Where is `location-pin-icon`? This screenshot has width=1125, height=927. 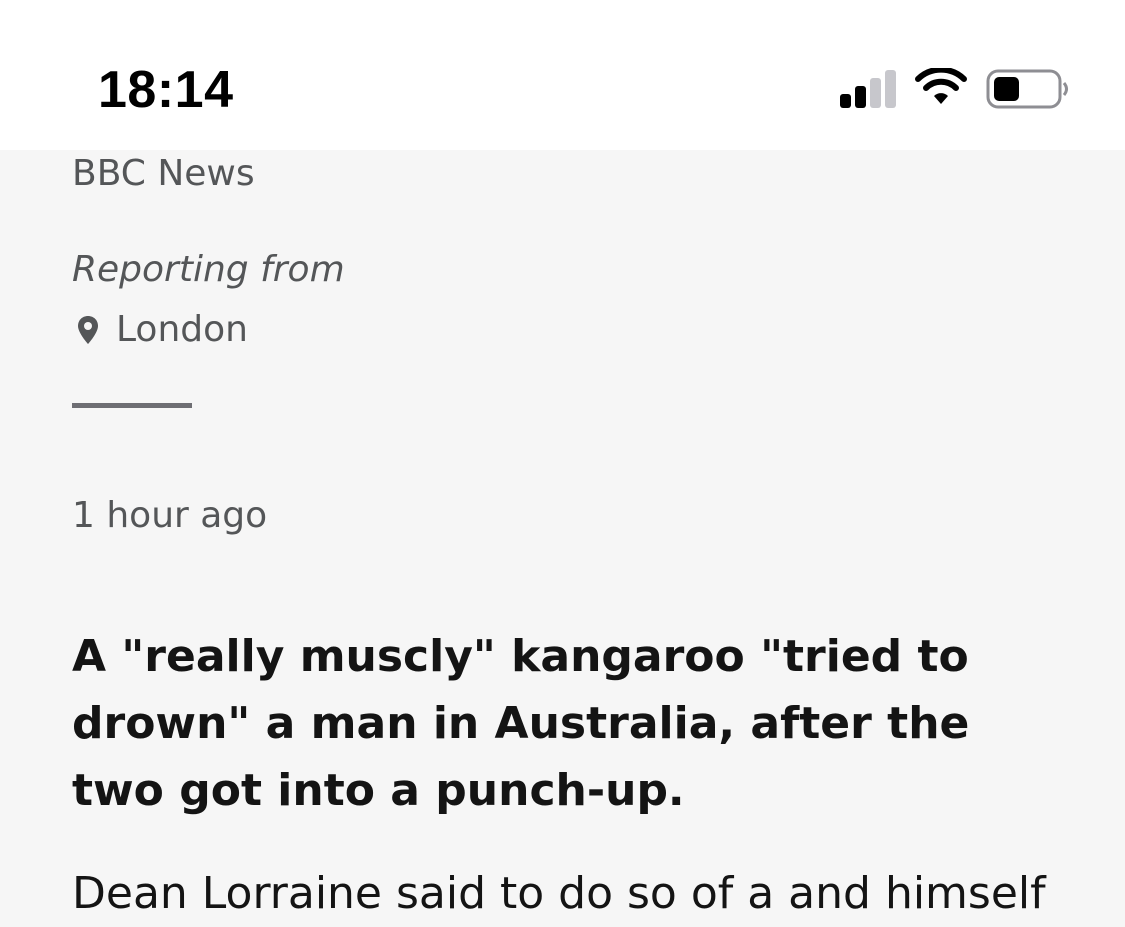 location-pin-icon is located at coordinates (88, 330).